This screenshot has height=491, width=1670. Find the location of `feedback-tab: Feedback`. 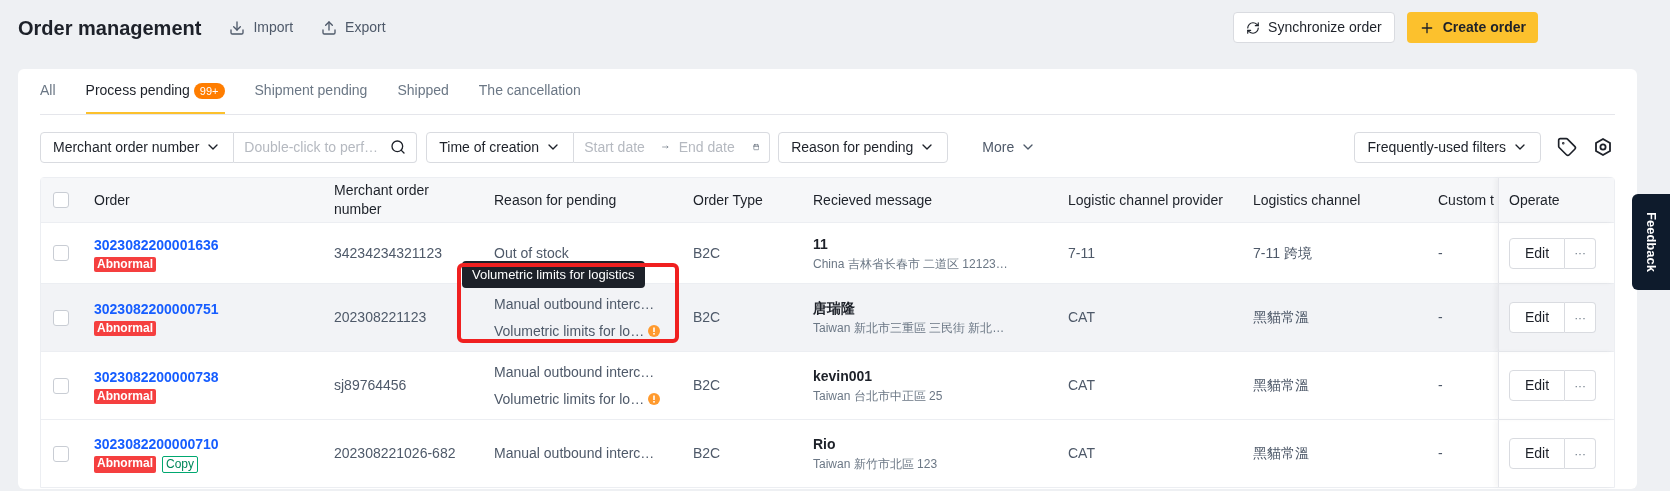

feedback-tab: Feedback is located at coordinates (1651, 242).